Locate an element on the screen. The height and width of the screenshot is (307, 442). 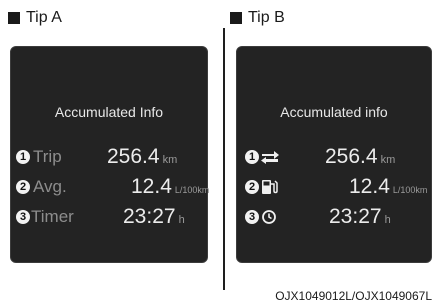
fuel-value-group: 12.4 L/100km is located at coordinates (388, 187).